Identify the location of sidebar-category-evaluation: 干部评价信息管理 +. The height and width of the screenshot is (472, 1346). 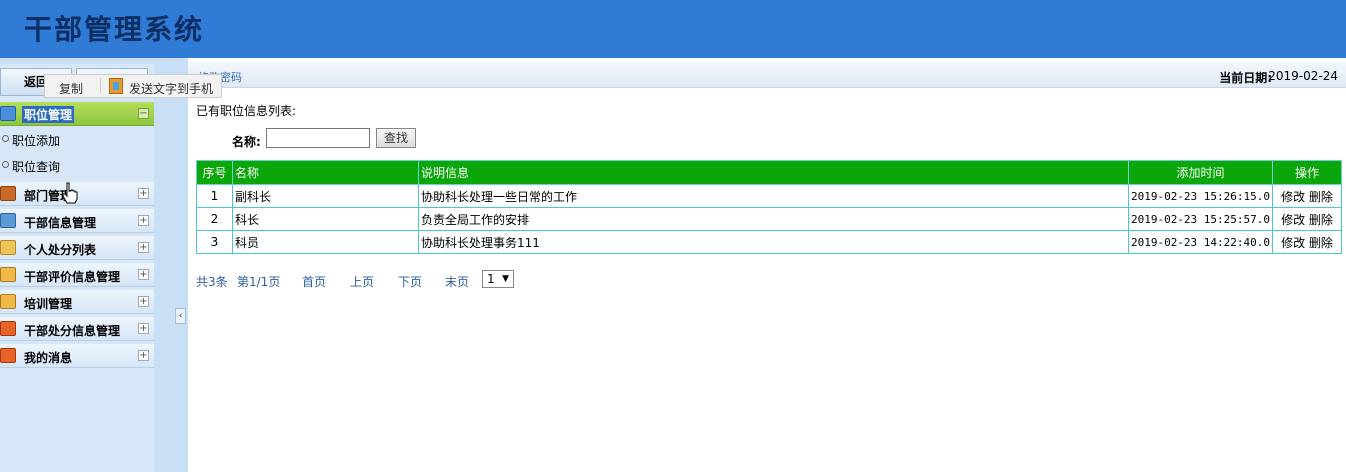
(77, 275).